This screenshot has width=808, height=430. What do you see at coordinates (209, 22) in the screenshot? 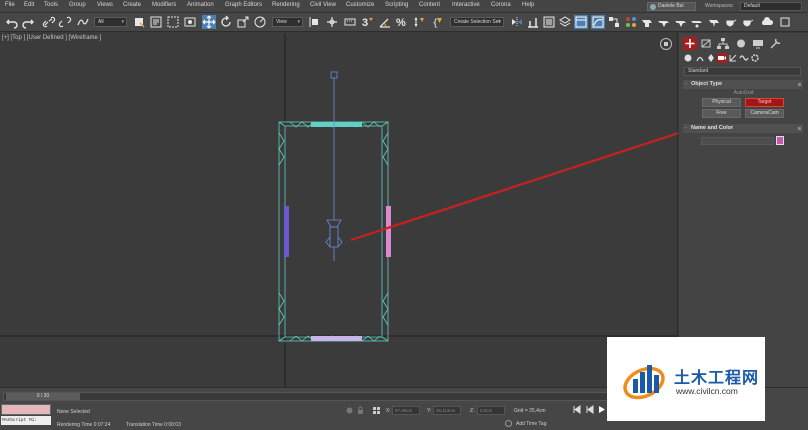
I see `move-icon` at bounding box center [209, 22].